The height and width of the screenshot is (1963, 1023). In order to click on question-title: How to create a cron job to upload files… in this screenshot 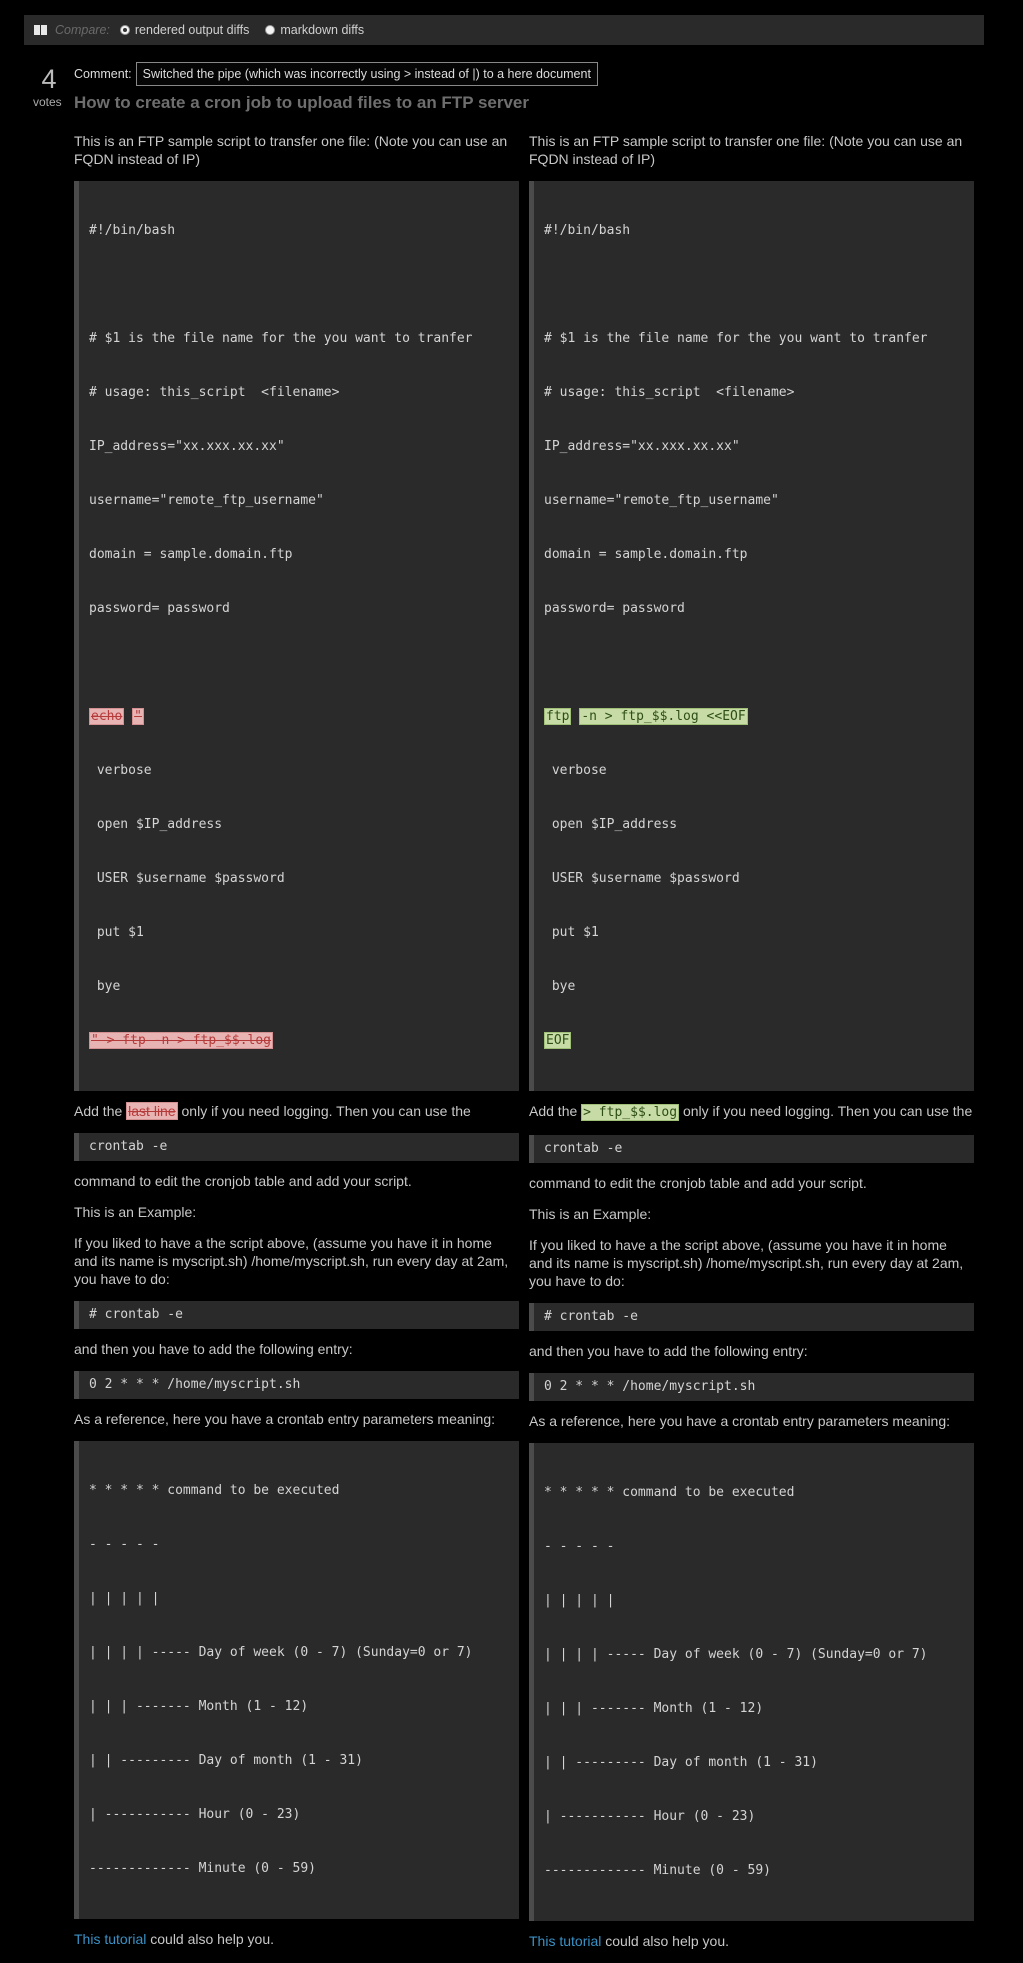, I will do `click(301, 103)`.